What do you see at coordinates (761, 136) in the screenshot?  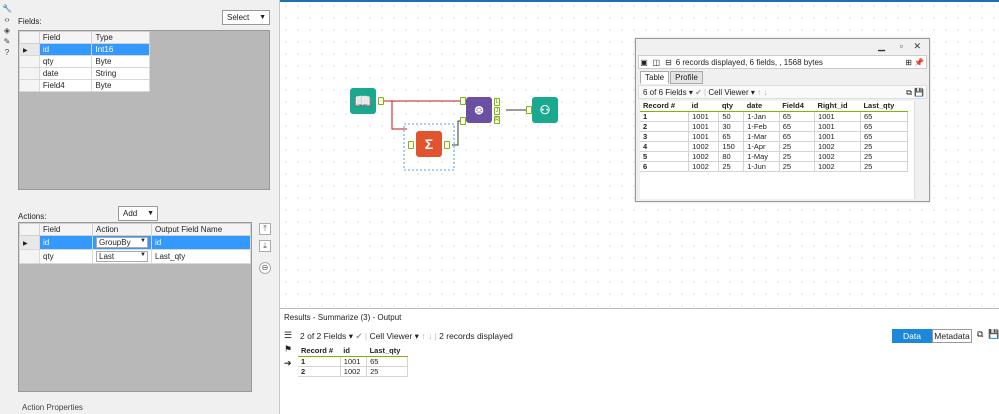 I see `data-cell: 1-Mar` at bounding box center [761, 136].